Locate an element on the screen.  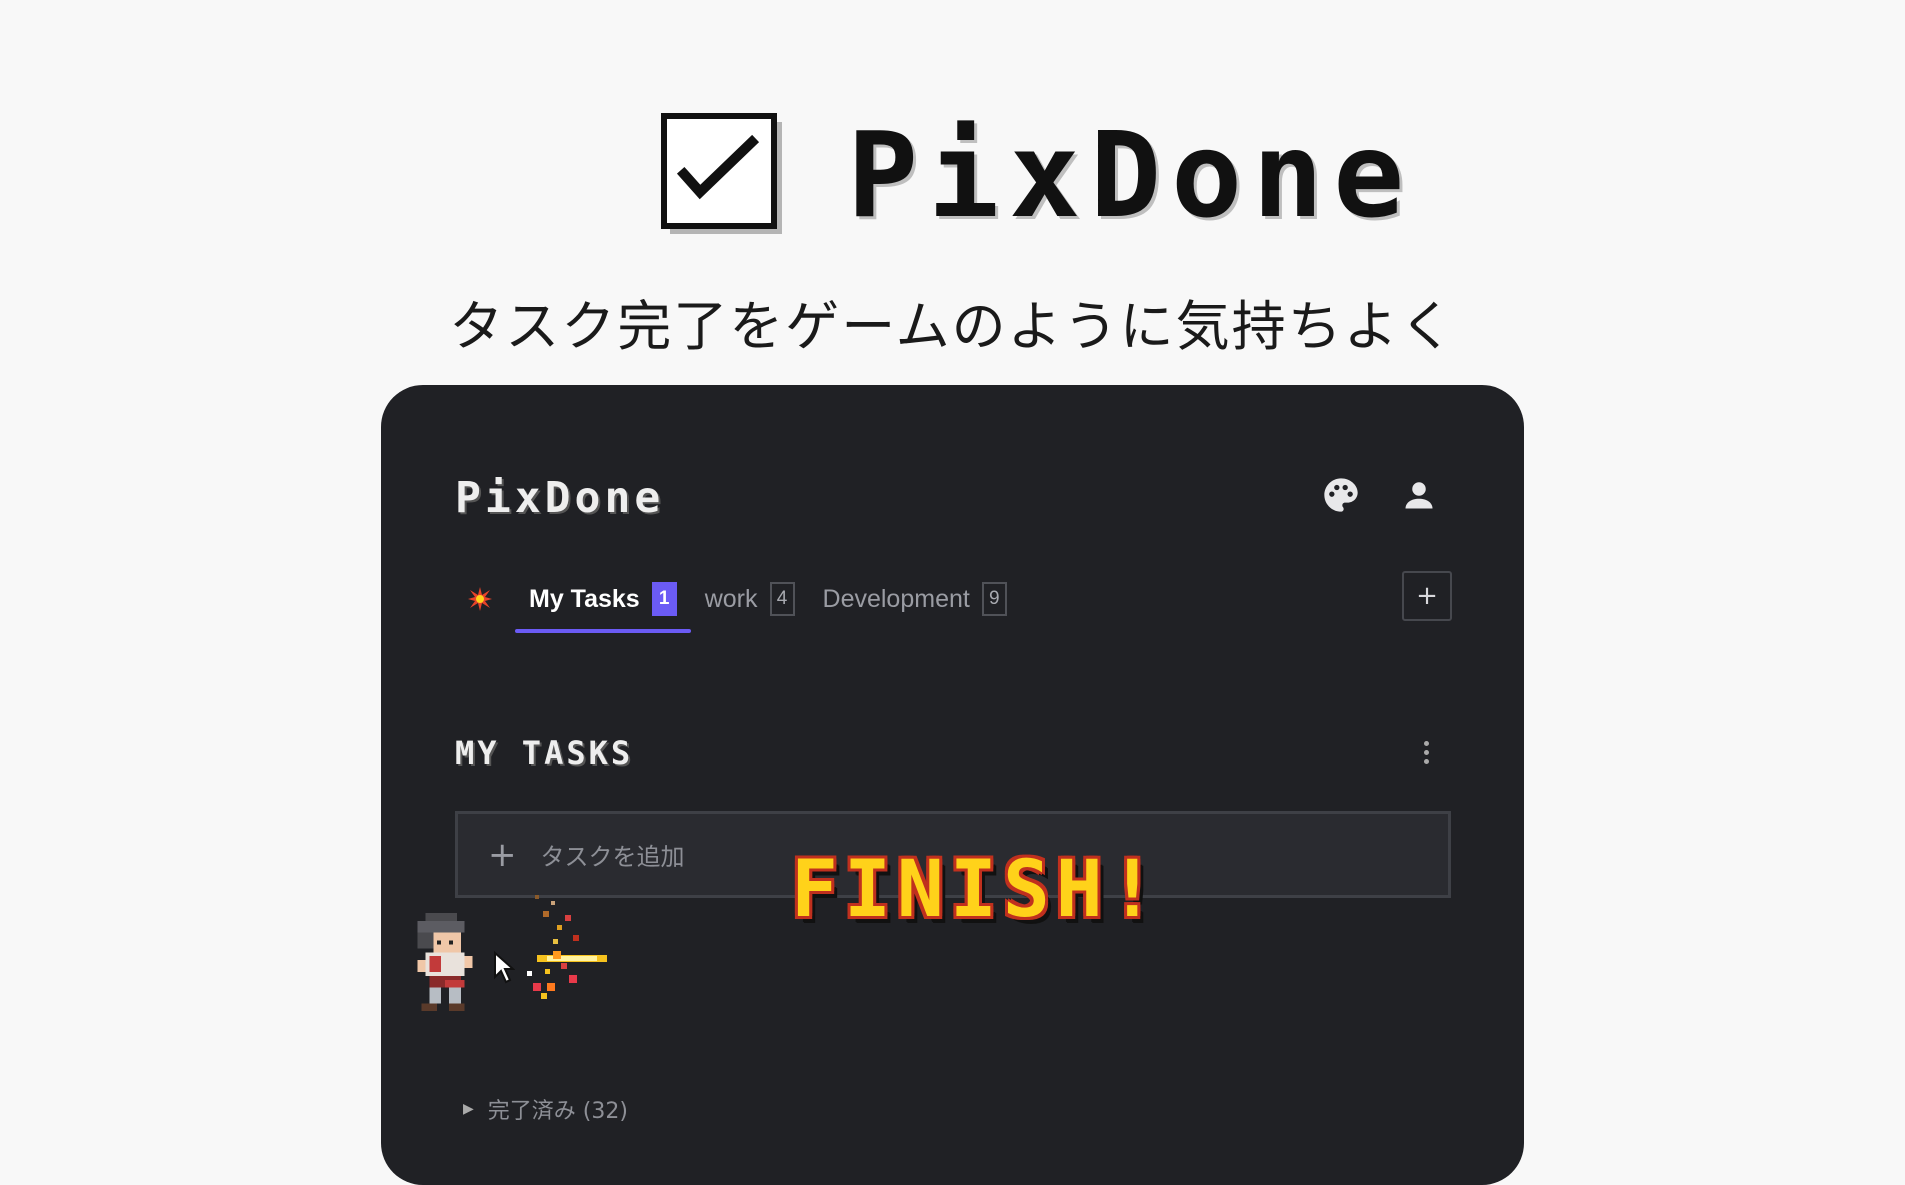
more-options-button is located at coordinates (1426, 752).